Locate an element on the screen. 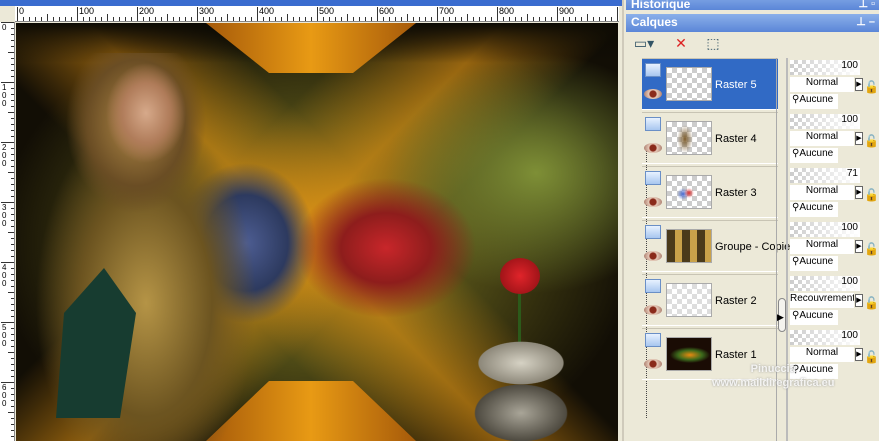 This screenshot has width=879, height=441. layer-row: Raster 3 is located at coordinates (710, 192).